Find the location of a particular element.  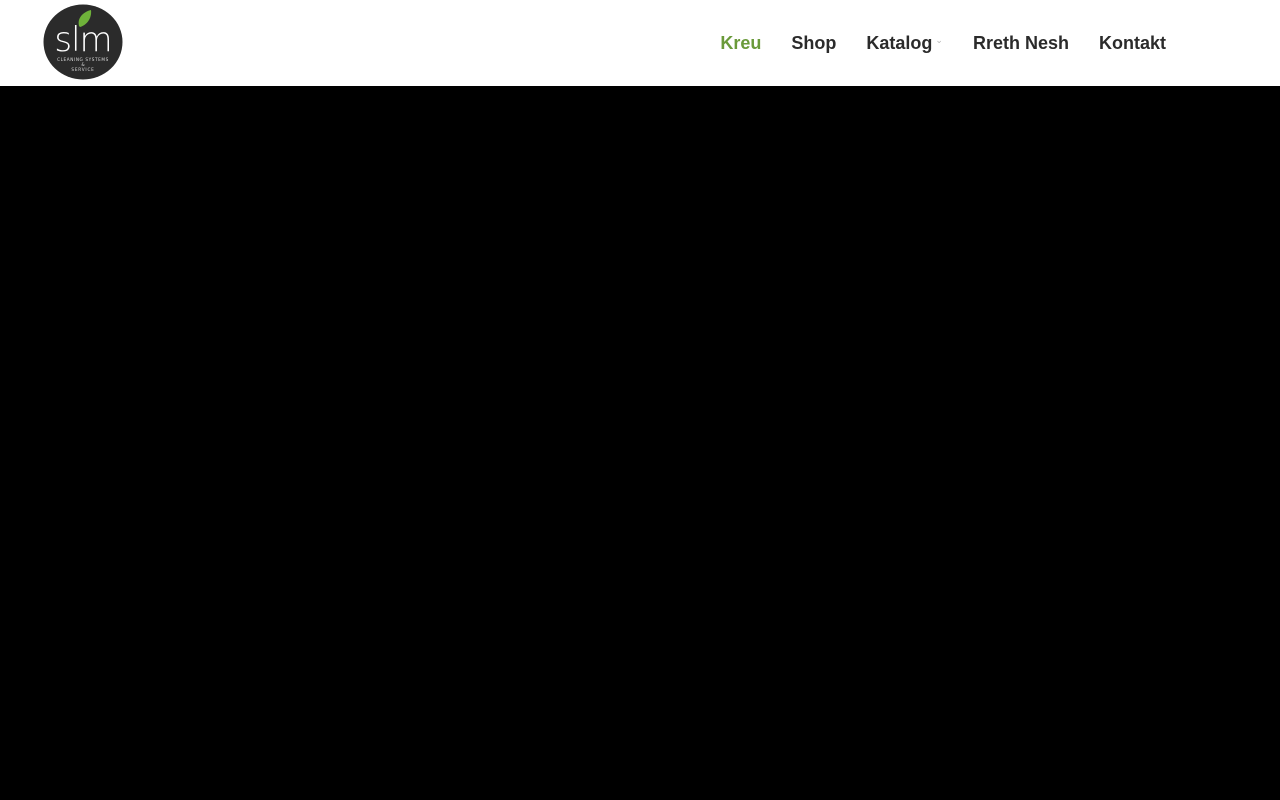

brand-logo: slm CLEANING SYSTEMS & SERVICE is located at coordinates (83, 42).